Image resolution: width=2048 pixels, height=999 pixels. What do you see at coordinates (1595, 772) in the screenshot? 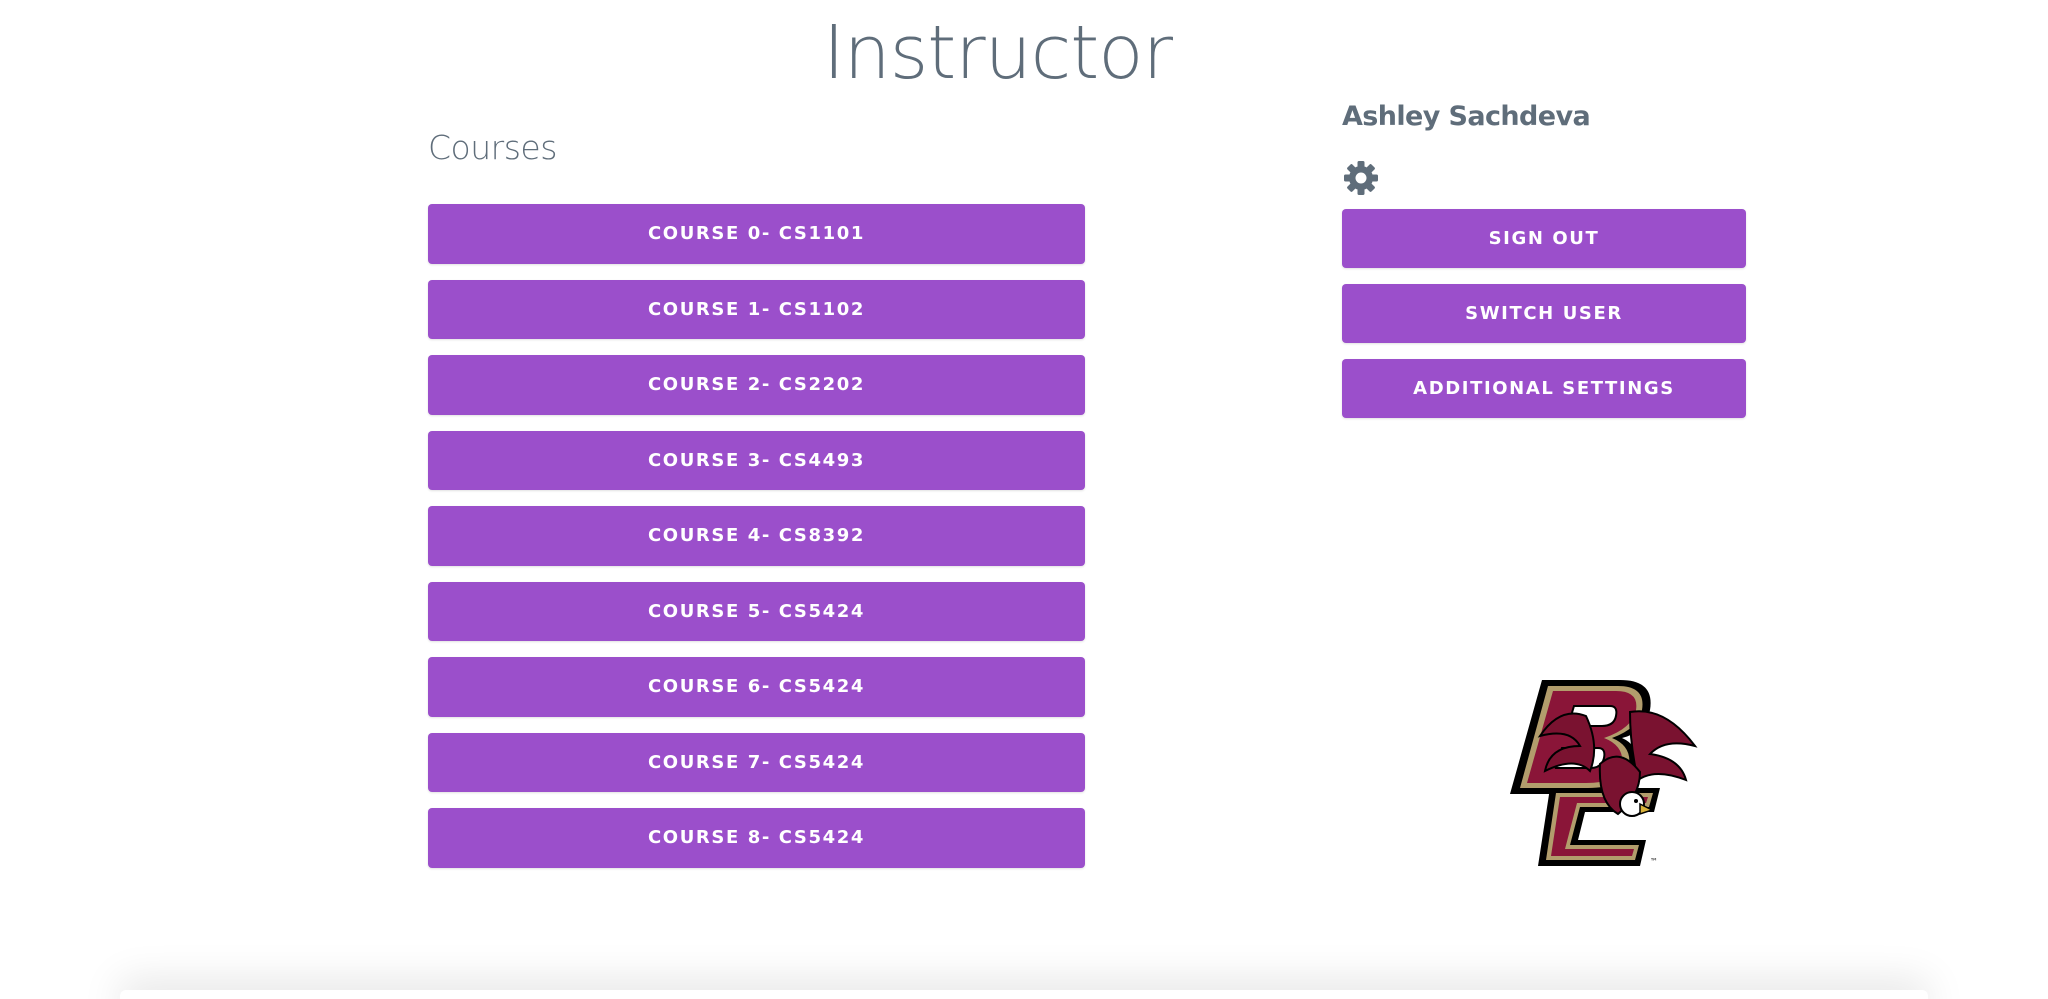
I see `bc-eagle-logo: ™` at bounding box center [1595, 772].